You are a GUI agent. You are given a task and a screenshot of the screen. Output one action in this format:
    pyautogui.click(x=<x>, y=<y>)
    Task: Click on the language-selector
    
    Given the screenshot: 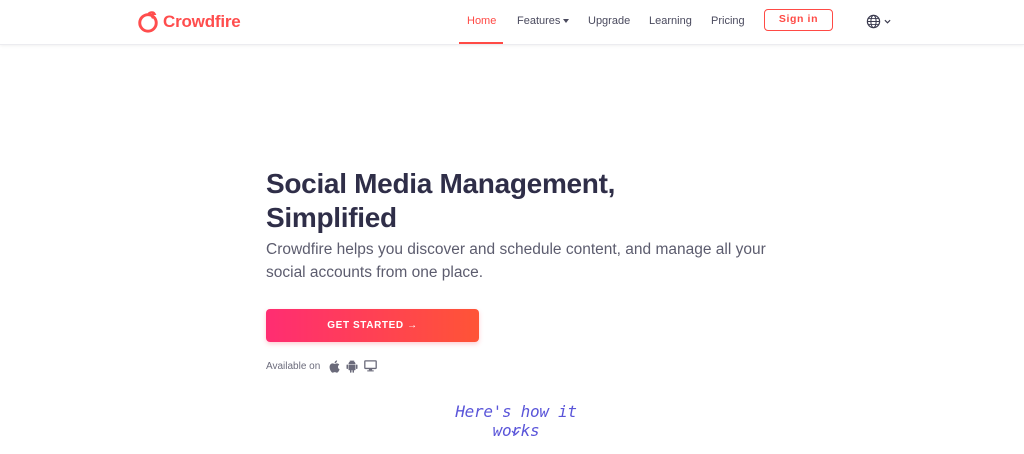 What is the action you would take?
    pyautogui.click(x=878, y=21)
    